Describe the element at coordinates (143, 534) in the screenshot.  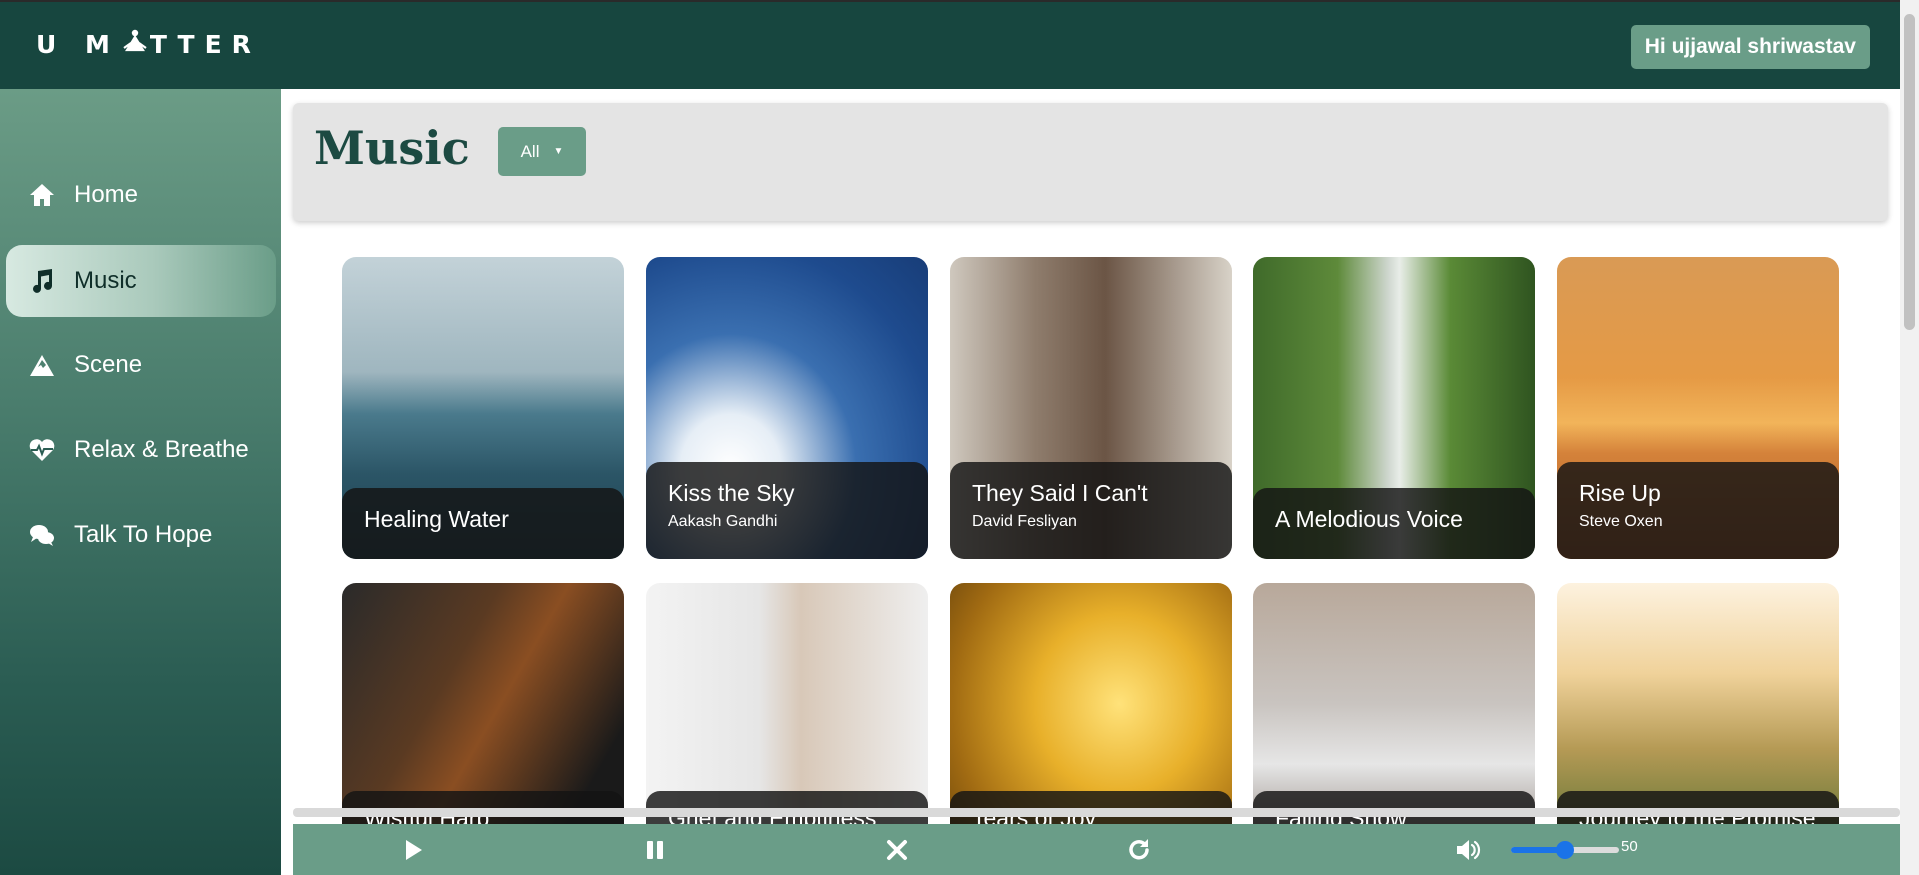
I see `sidebar-item-label: Talk To Hope` at that location.